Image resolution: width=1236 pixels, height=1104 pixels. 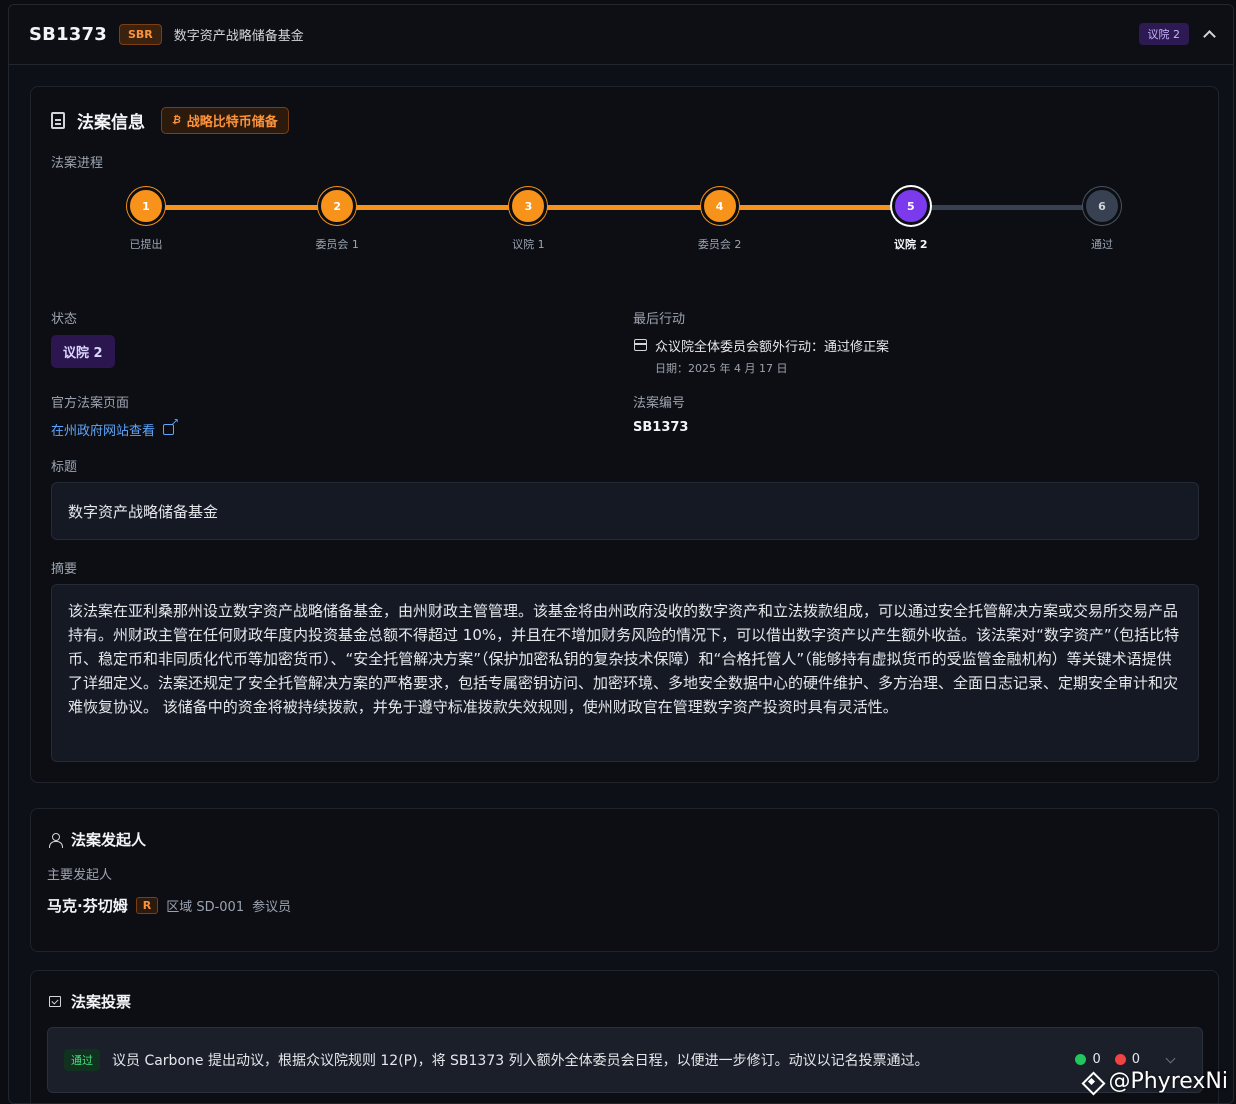 What do you see at coordinates (1135, 1059) in the screenshot?
I see `no-count: 0` at bounding box center [1135, 1059].